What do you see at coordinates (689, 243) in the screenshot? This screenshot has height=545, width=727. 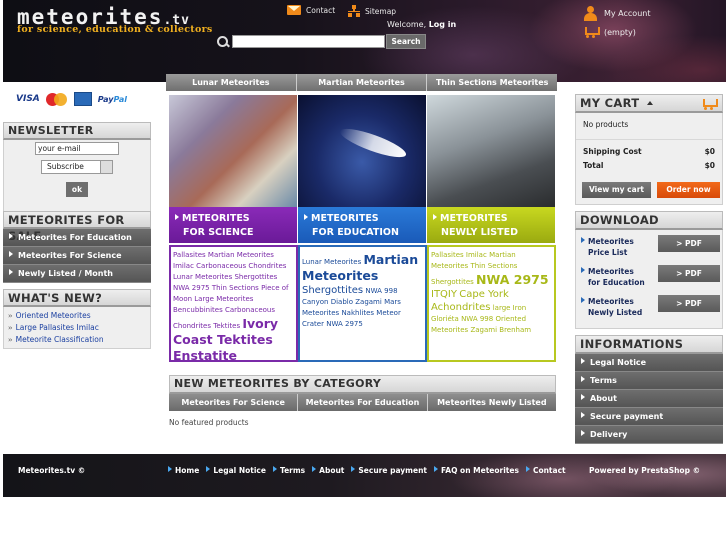 I see `pdf-button-price-list: > PDF` at bounding box center [689, 243].